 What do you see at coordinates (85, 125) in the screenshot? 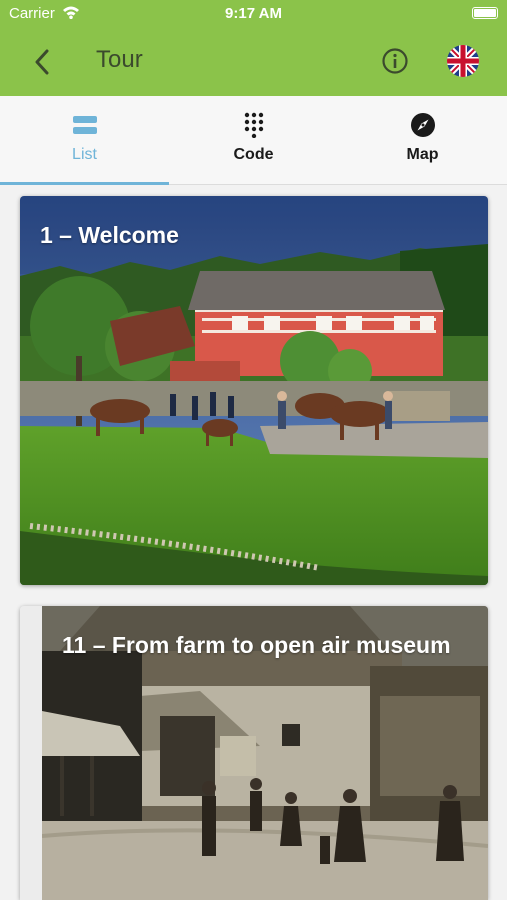
I see `list-icon` at bounding box center [85, 125].